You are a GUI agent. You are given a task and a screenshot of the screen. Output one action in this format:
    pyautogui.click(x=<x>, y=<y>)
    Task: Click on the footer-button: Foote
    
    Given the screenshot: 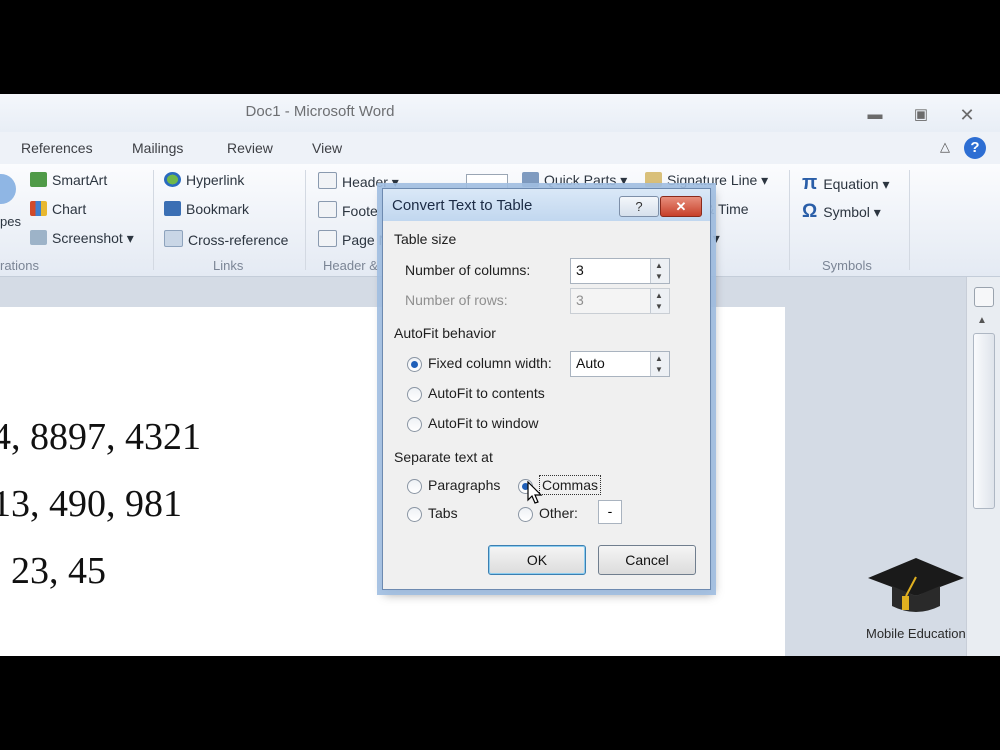 What is the action you would take?
    pyautogui.click(x=348, y=210)
    